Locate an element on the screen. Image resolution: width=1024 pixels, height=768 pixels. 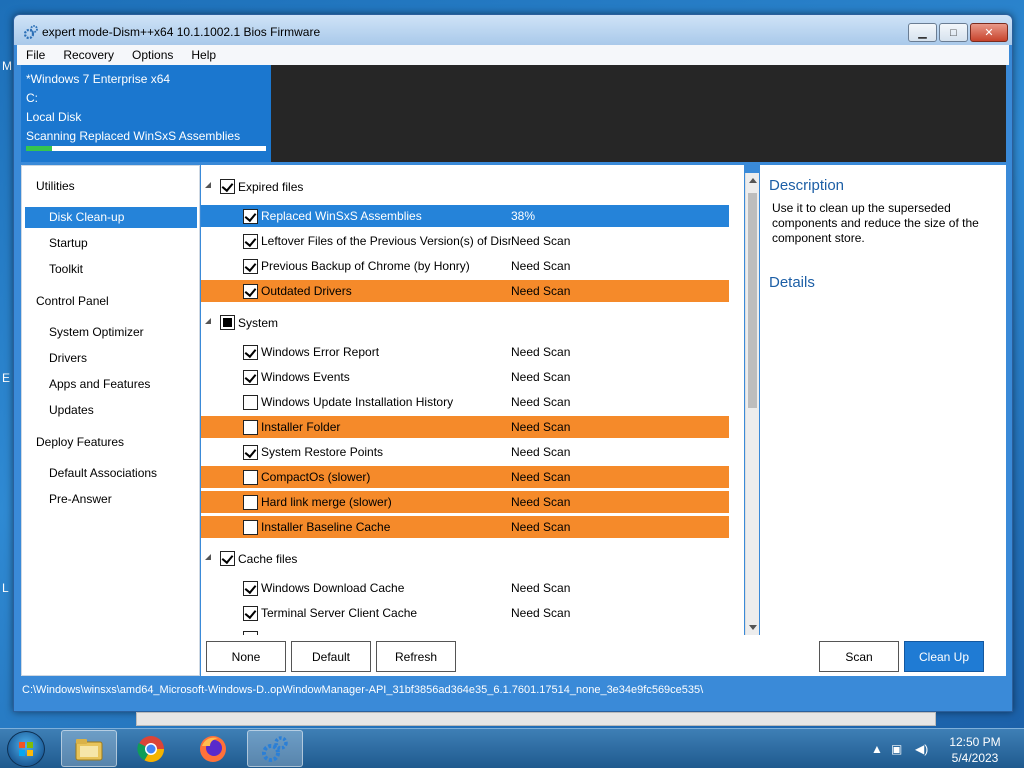
sidebar-item-toolkit: Toolkit is located at coordinates (66, 269).